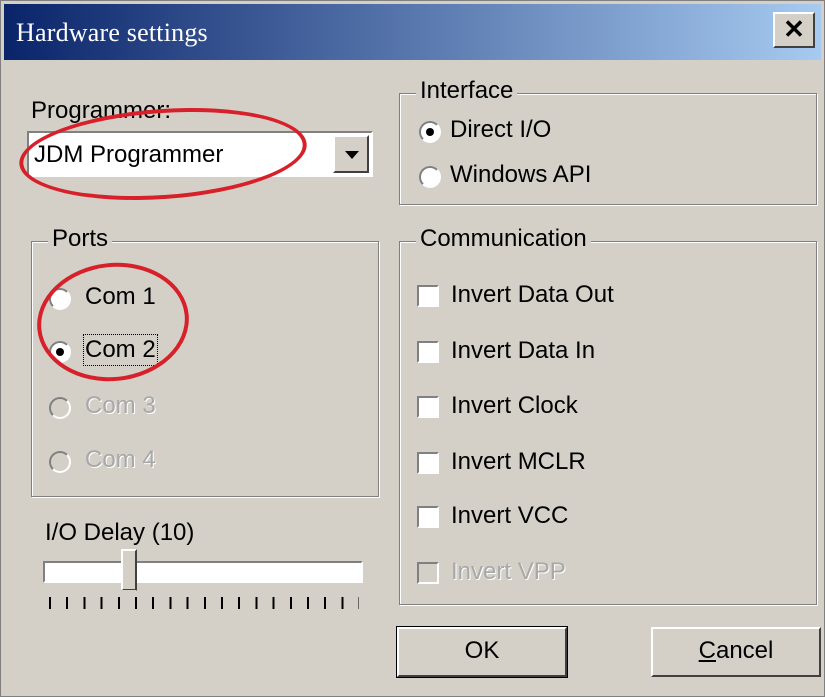 This screenshot has width=825, height=697. Describe the element at coordinates (203, 572) in the screenshot. I see `io-delay-slider-track` at that location.